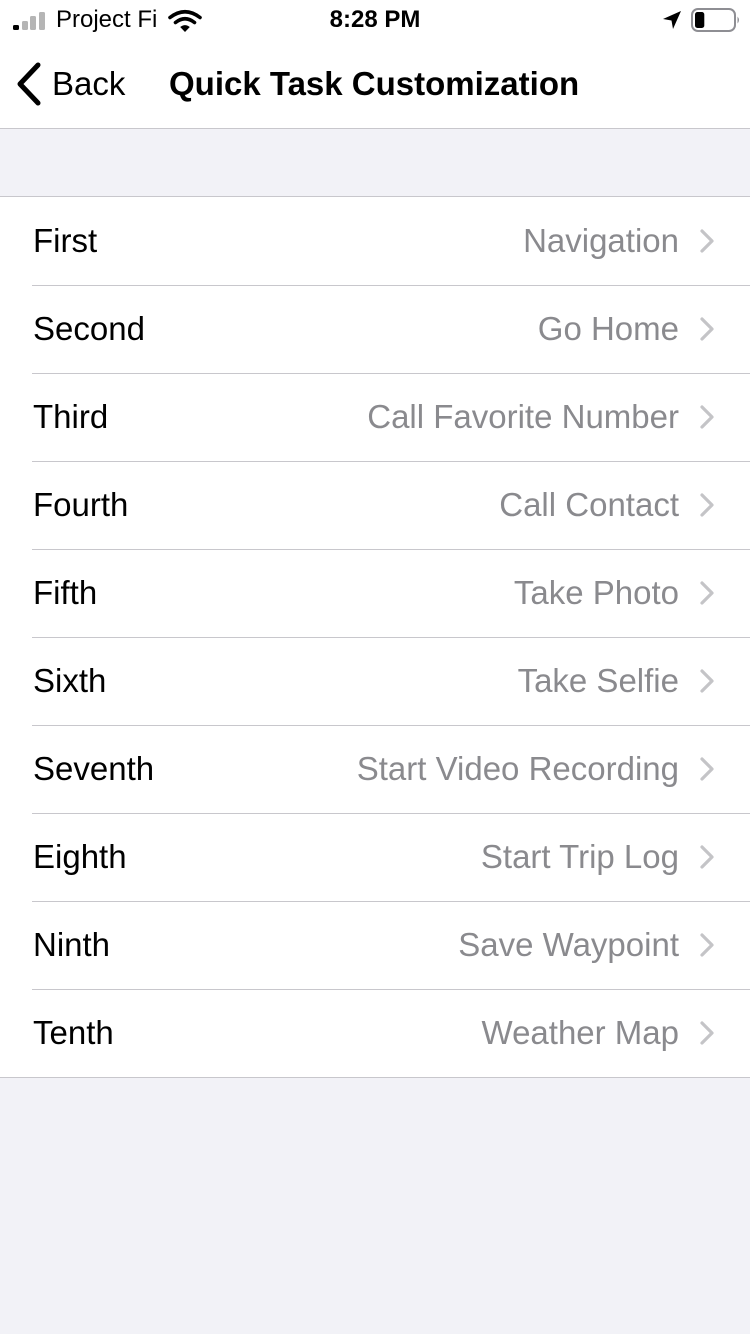 The height and width of the screenshot is (1334, 750). Describe the element at coordinates (89, 328) in the screenshot. I see `task-slot-label: Second` at that location.